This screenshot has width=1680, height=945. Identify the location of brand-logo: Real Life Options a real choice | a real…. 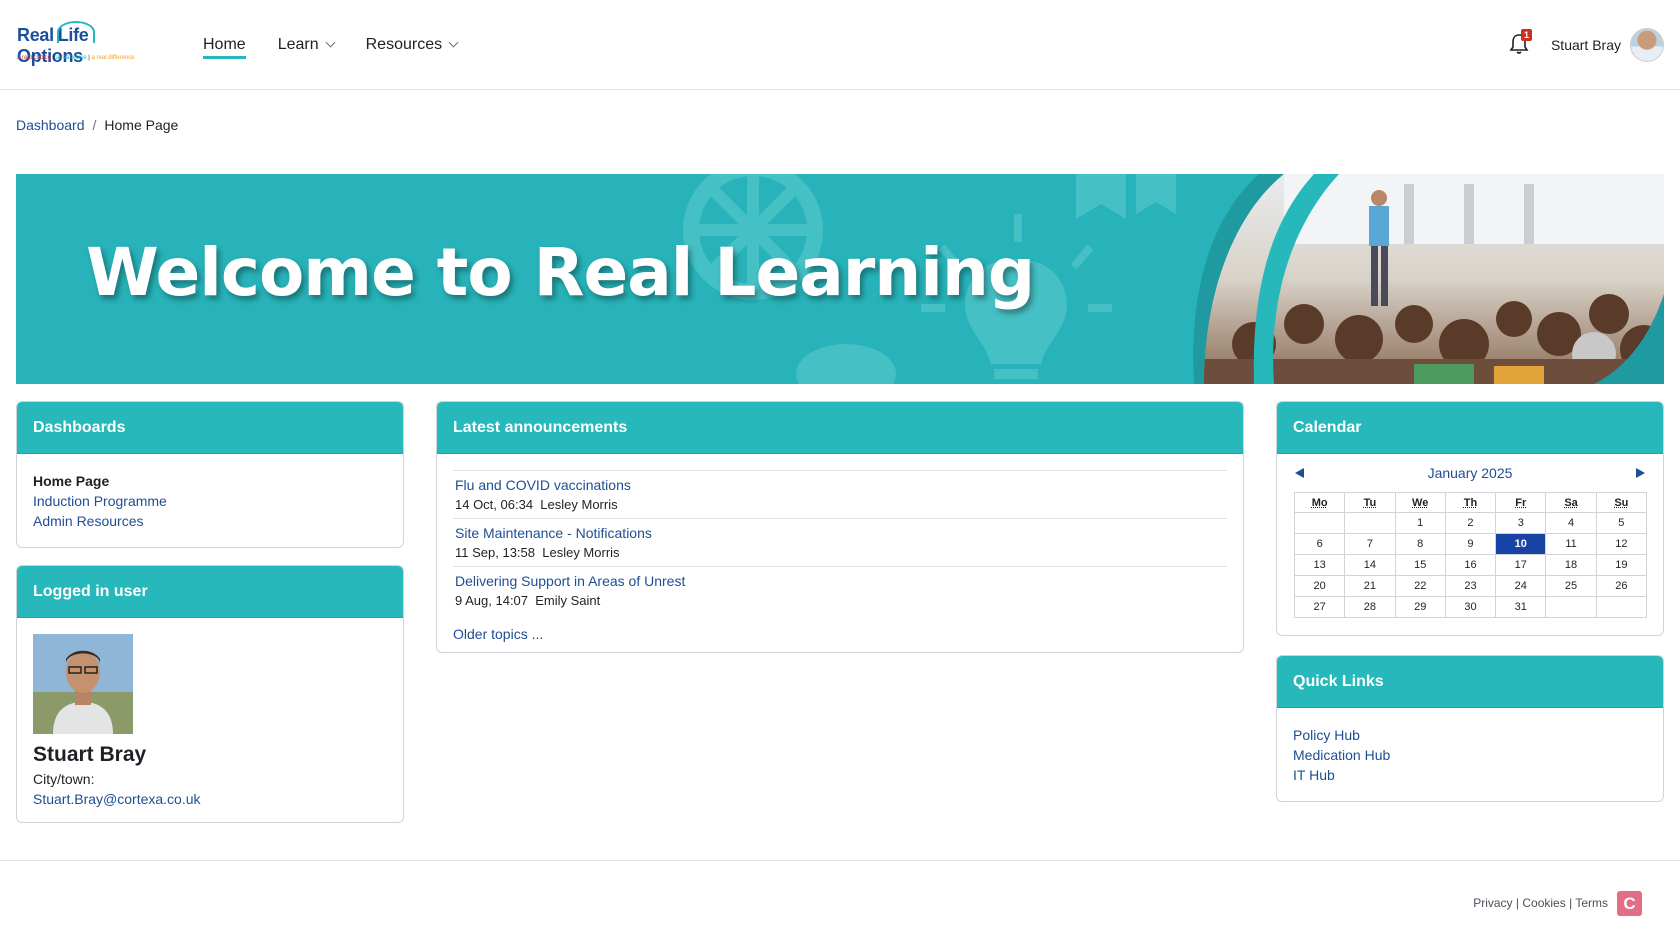
(87, 43).